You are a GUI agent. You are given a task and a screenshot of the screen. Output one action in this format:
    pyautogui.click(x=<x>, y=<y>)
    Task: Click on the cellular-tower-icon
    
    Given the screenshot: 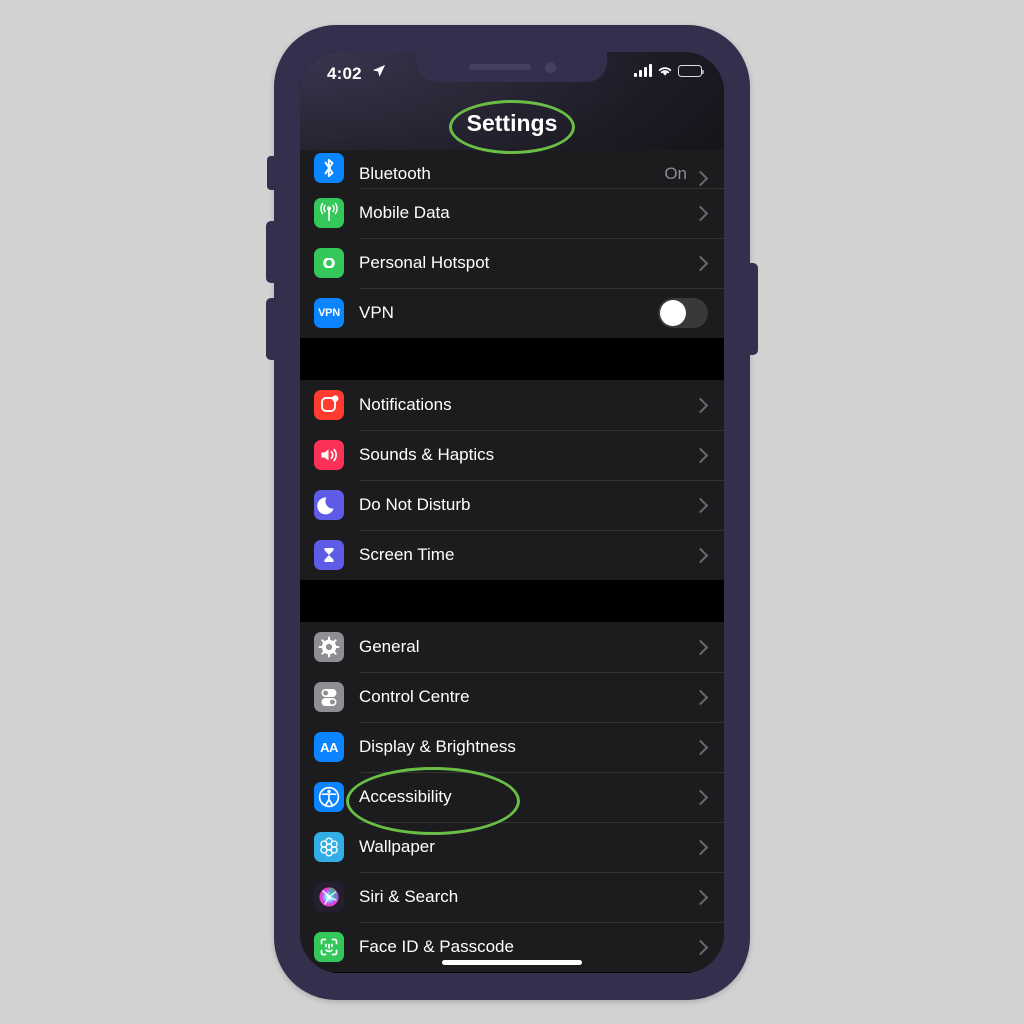 What is the action you would take?
    pyautogui.click(x=329, y=213)
    